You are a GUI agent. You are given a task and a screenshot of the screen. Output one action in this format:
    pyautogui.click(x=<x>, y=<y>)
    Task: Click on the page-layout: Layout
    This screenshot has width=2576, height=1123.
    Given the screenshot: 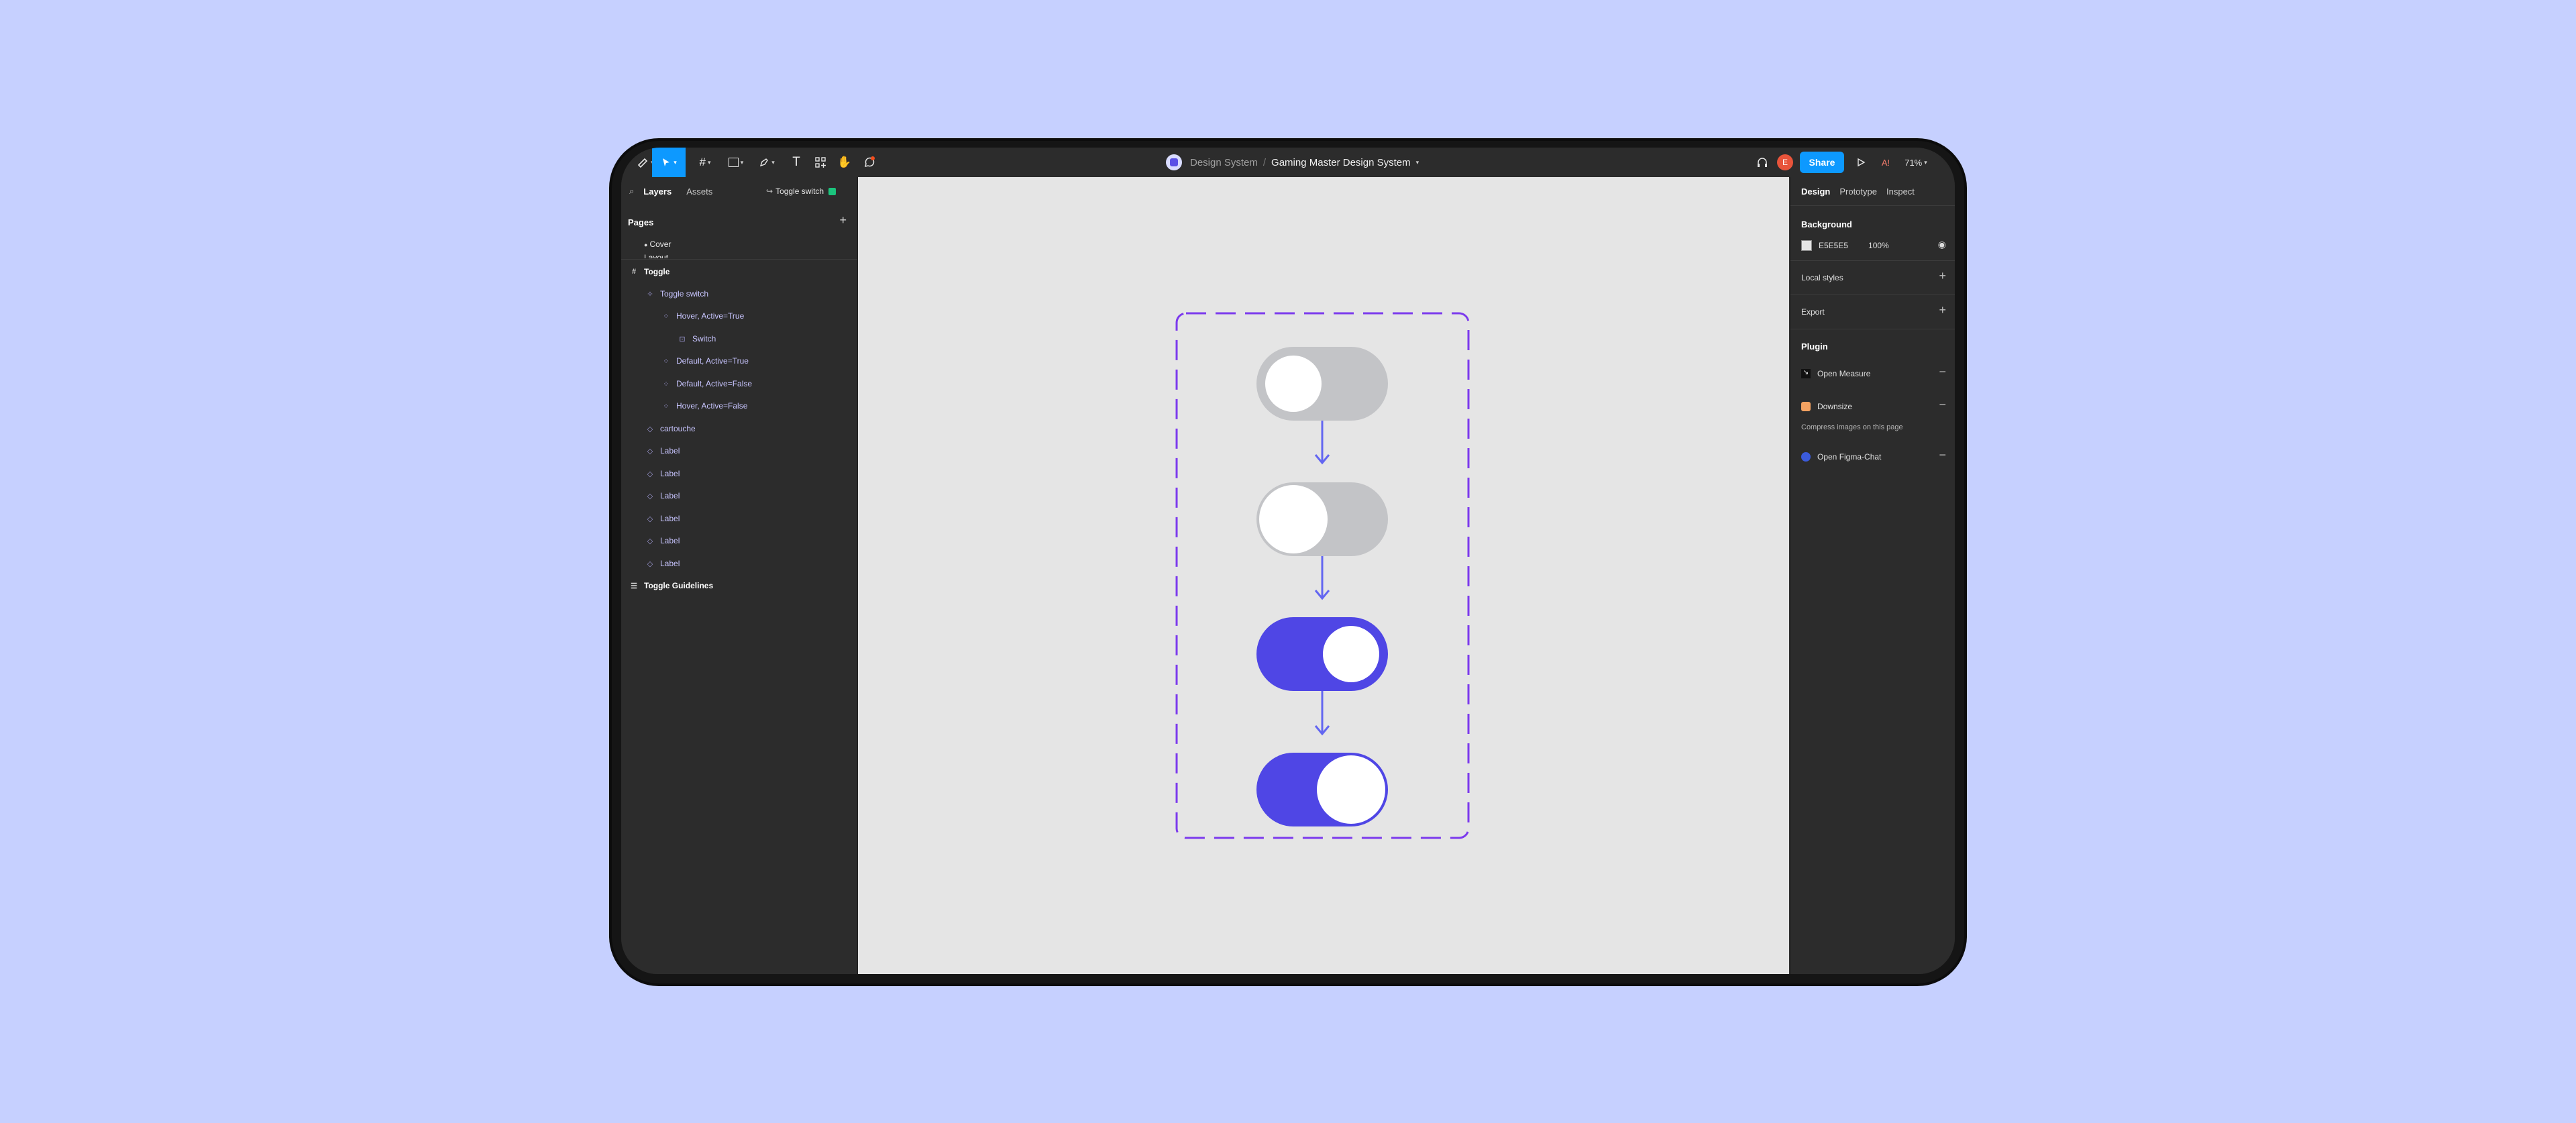 What is the action you would take?
    pyautogui.click(x=656, y=255)
    